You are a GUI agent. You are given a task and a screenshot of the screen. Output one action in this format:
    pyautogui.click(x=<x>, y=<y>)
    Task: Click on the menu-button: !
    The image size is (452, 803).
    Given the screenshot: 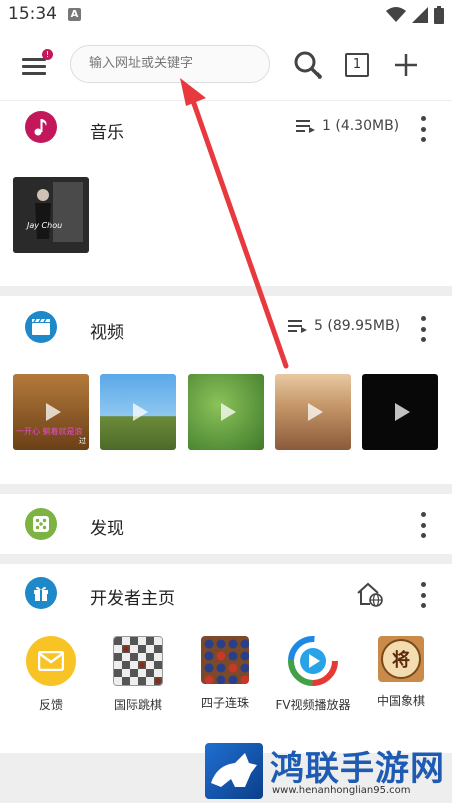 What is the action you would take?
    pyautogui.click(x=36, y=63)
    